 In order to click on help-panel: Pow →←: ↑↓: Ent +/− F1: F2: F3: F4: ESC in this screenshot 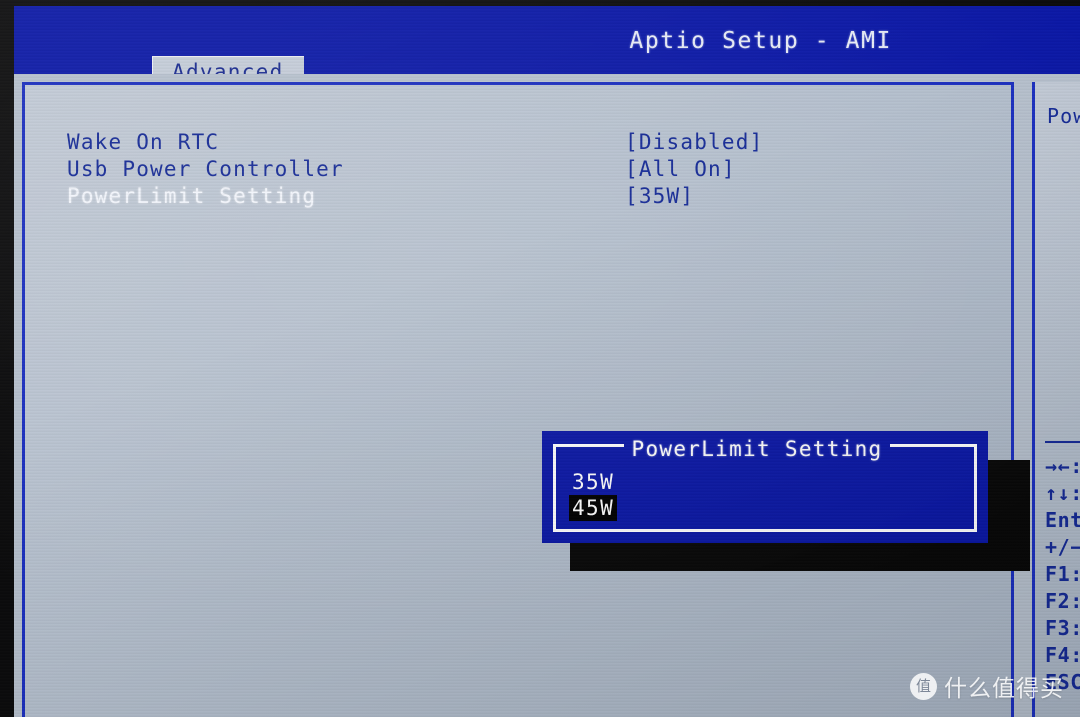, I will do `click(1056, 399)`.